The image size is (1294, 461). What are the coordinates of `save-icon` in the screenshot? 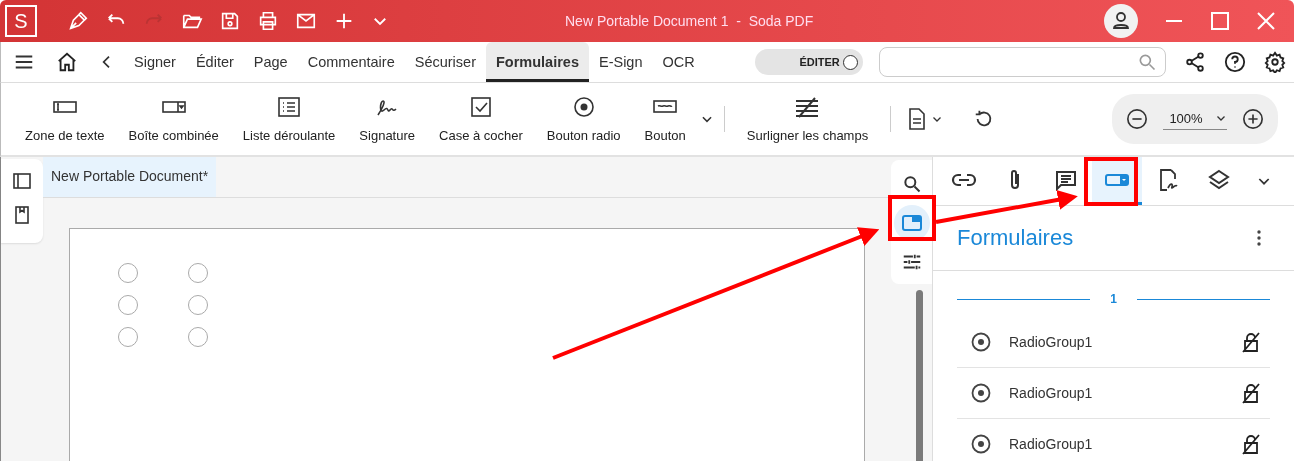 It's located at (230, 21).